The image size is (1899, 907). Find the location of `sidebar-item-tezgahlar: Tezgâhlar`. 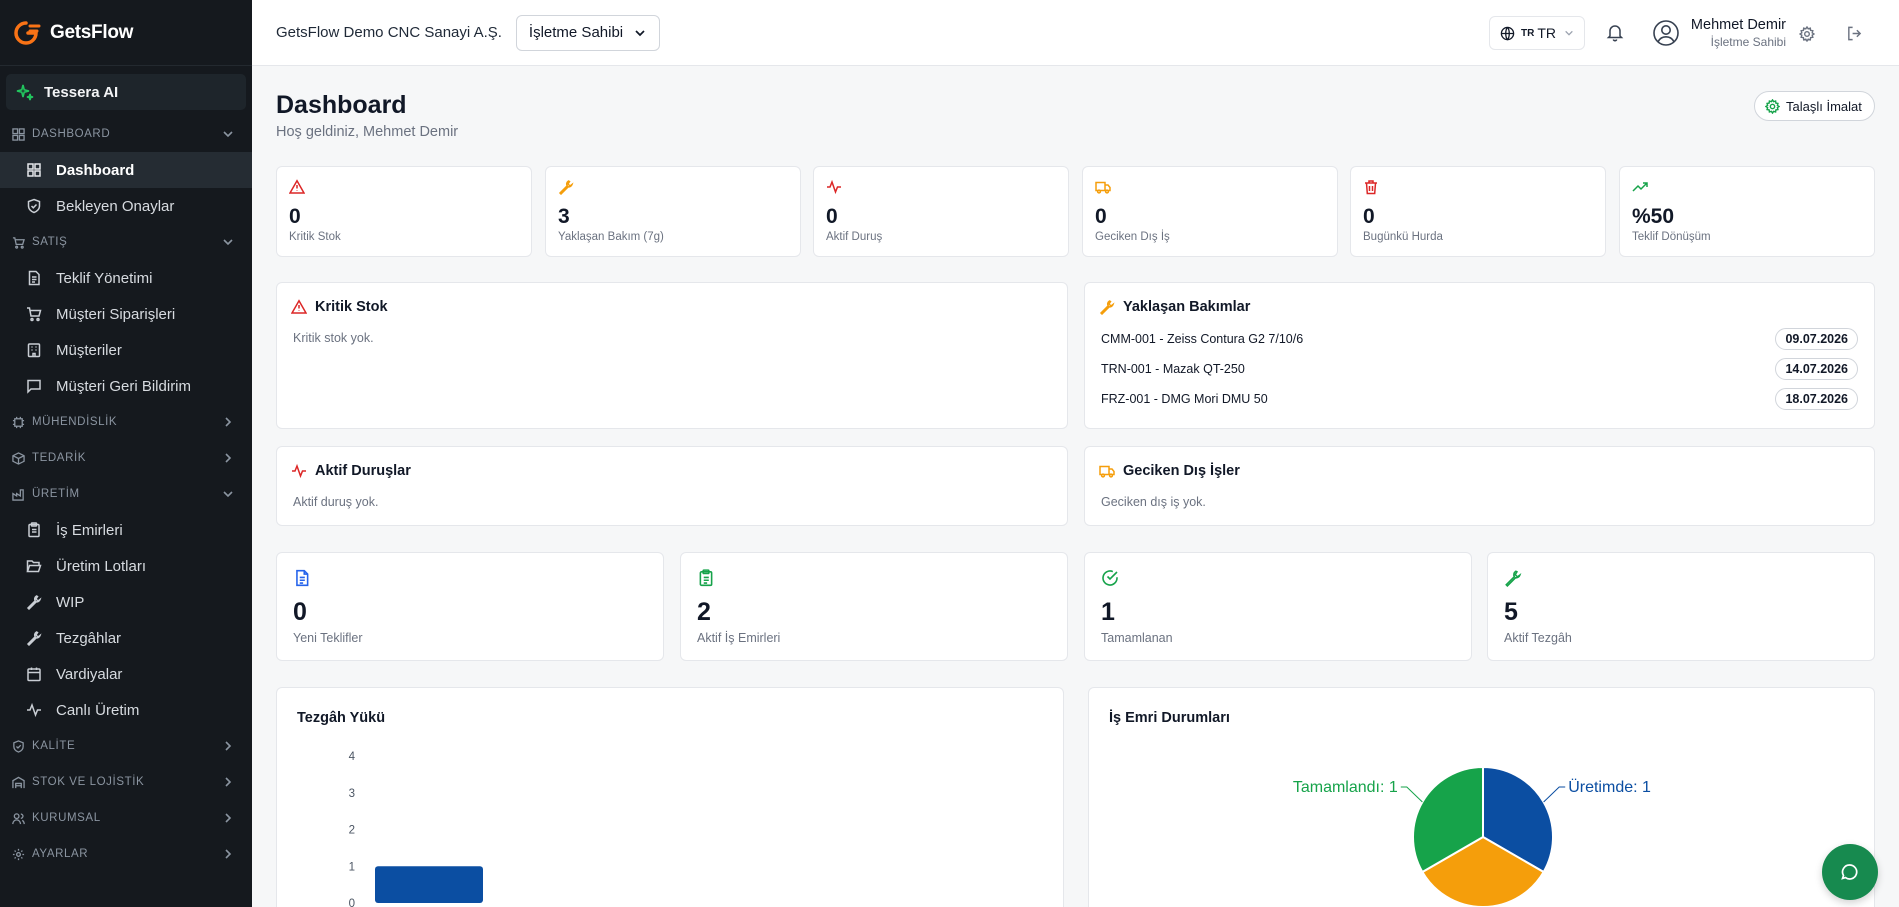

sidebar-item-tezgahlar: Tezgâhlar is located at coordinates (126, 638).